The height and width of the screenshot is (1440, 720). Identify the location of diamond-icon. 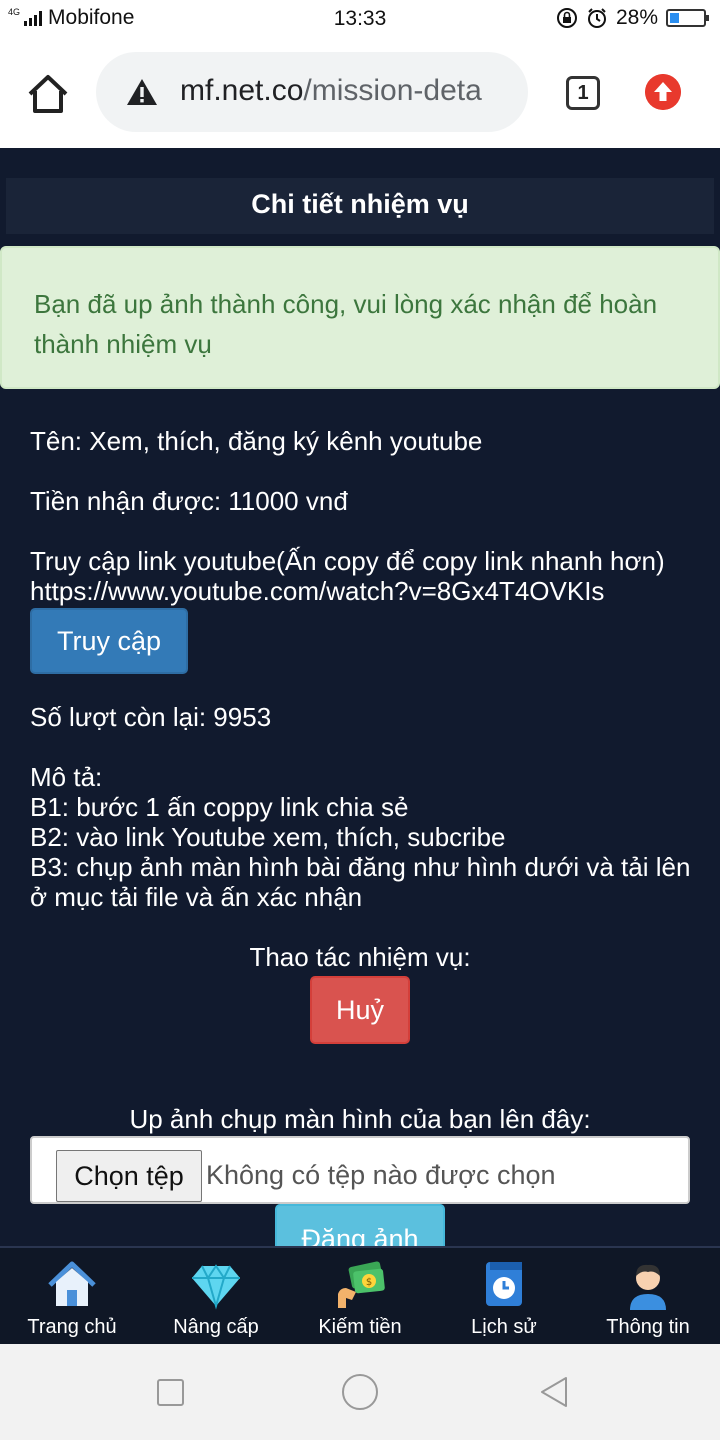
(216, 1287).